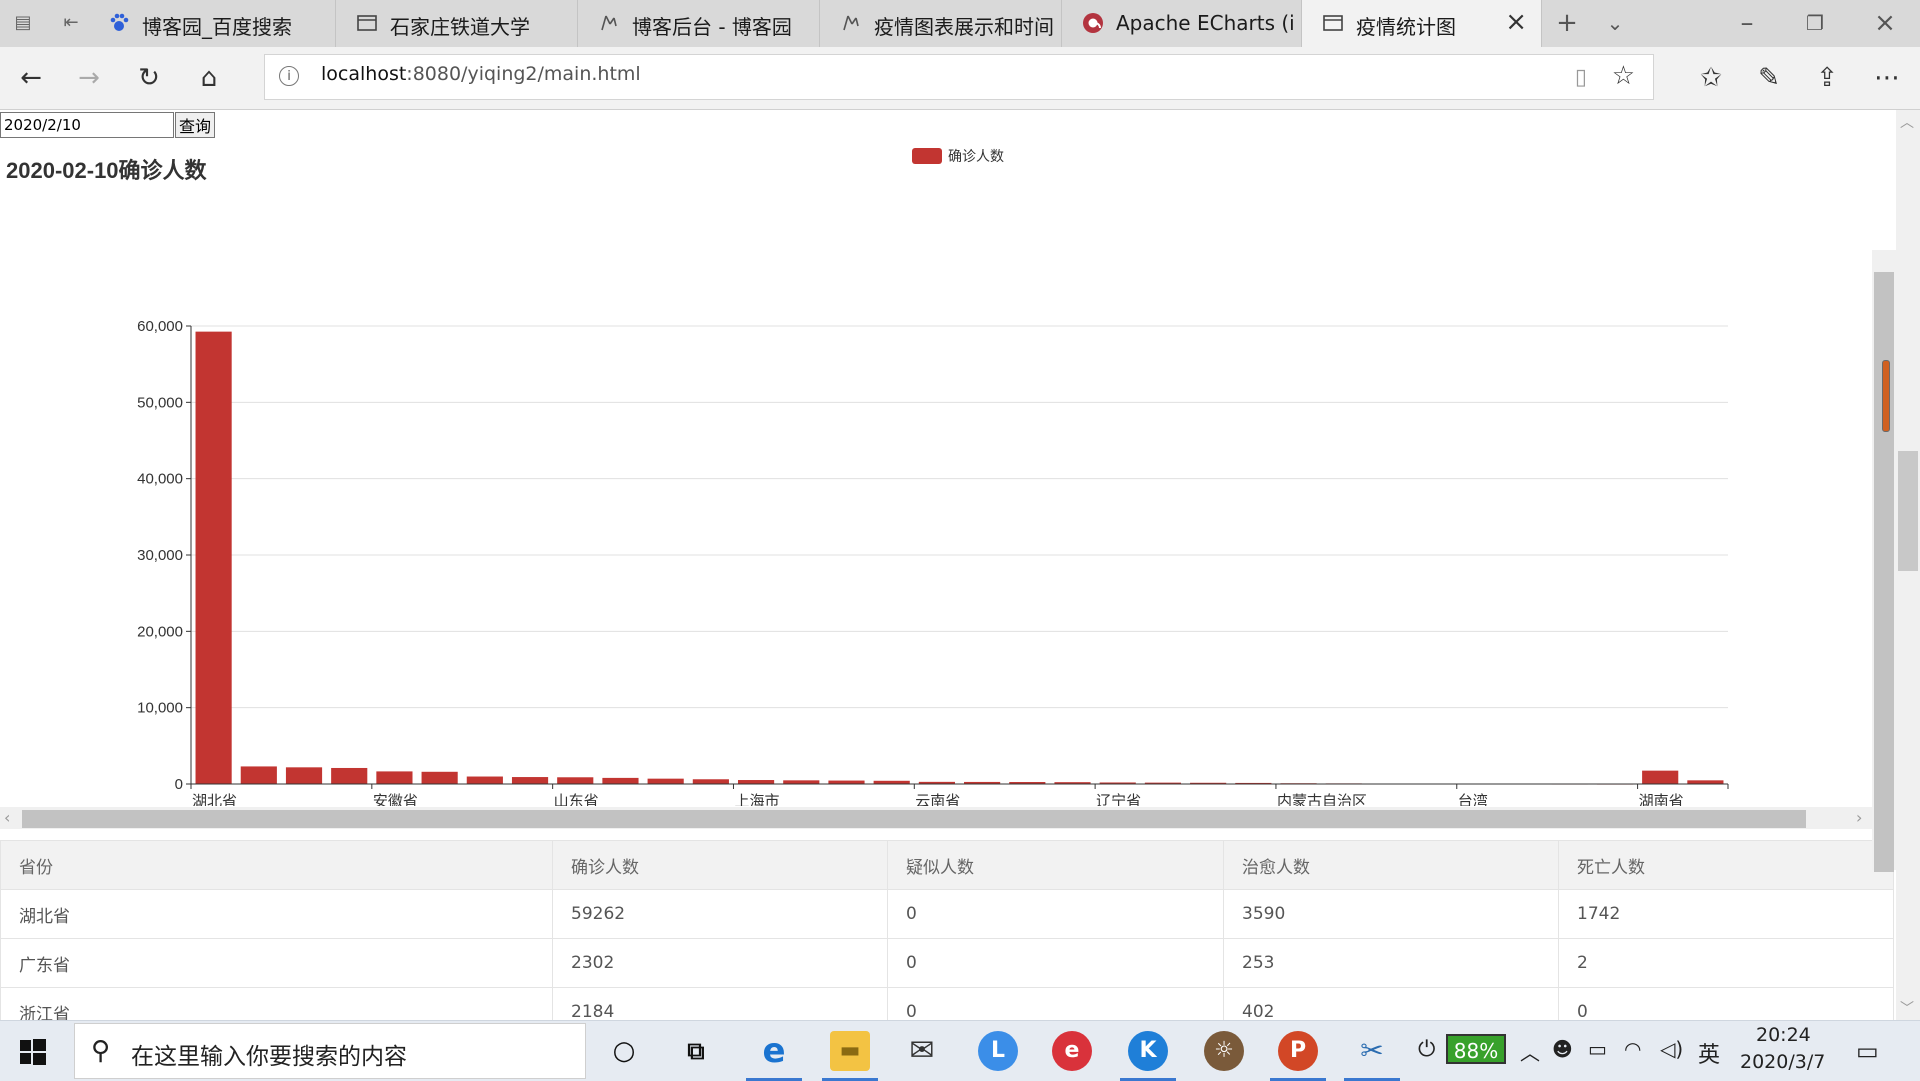 Image resolution: width=1920 pixels, height=1081 pixels. Describe the element at coordinates (1887, 78) in the screenshot. I see `more-icon: ⋯` at that location.